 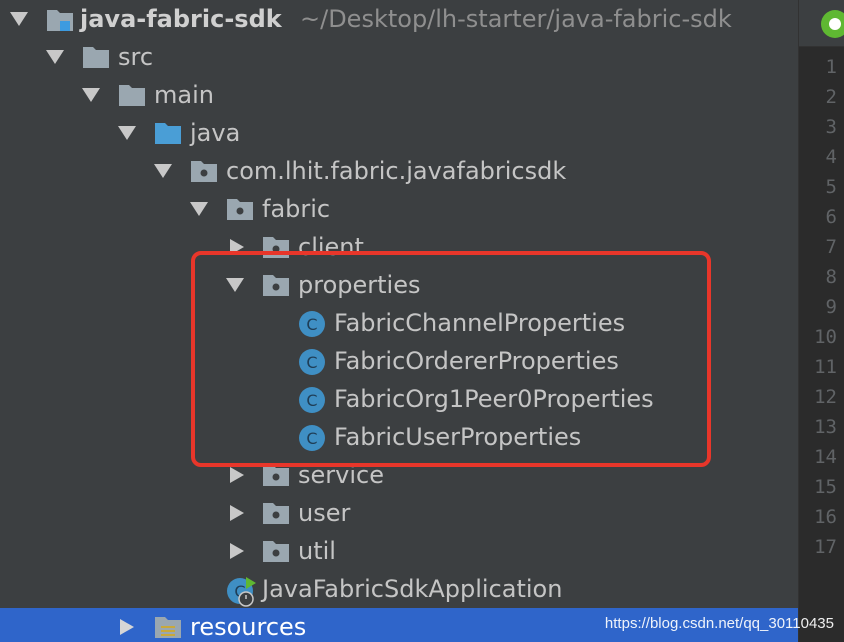 What do you see at coordinates (719, 623) in the screenshot?
I see `watermark: https://blog.csdn.net/qq_30110435` at bounding box center [719, 623].